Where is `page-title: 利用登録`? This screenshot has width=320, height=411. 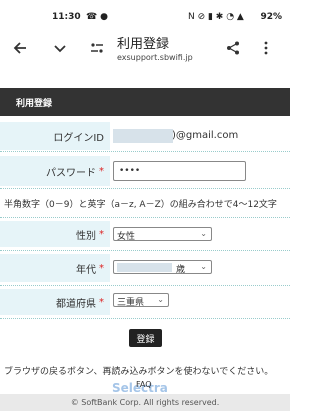 page-title: 利用登録 is located at coordinates (143, 44).